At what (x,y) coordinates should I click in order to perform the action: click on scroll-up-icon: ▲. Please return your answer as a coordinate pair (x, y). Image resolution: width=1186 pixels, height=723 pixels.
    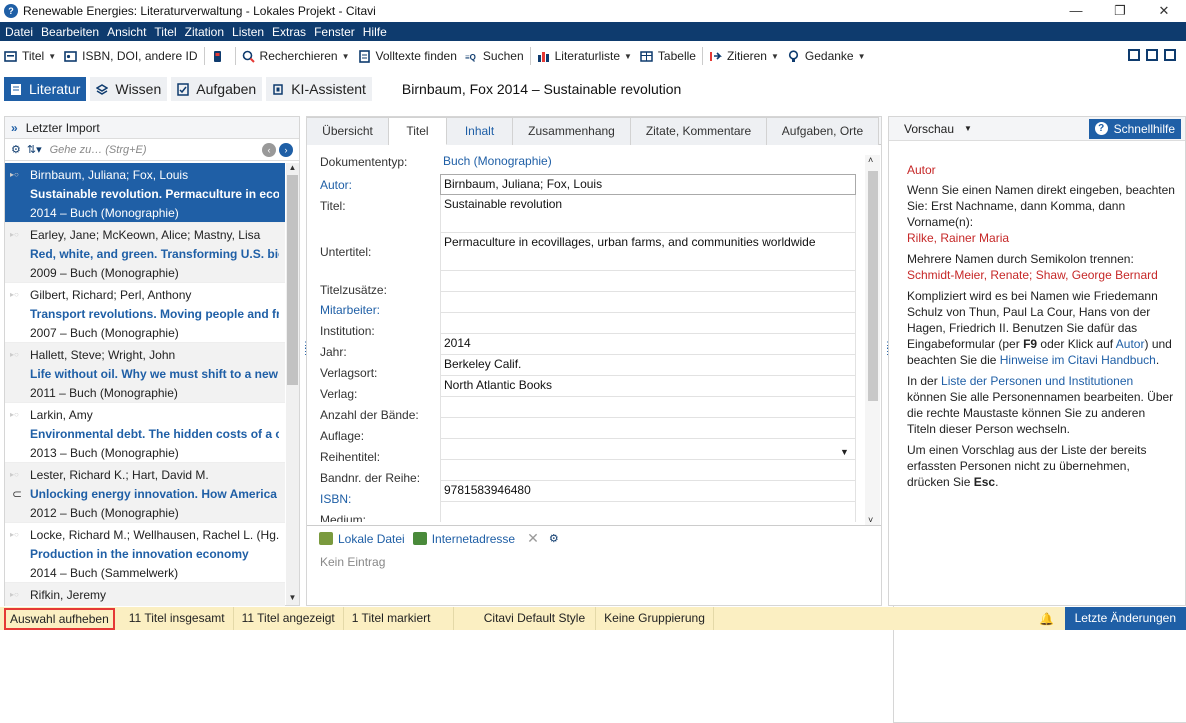
    Looking at the image, I should click on (292, 169).